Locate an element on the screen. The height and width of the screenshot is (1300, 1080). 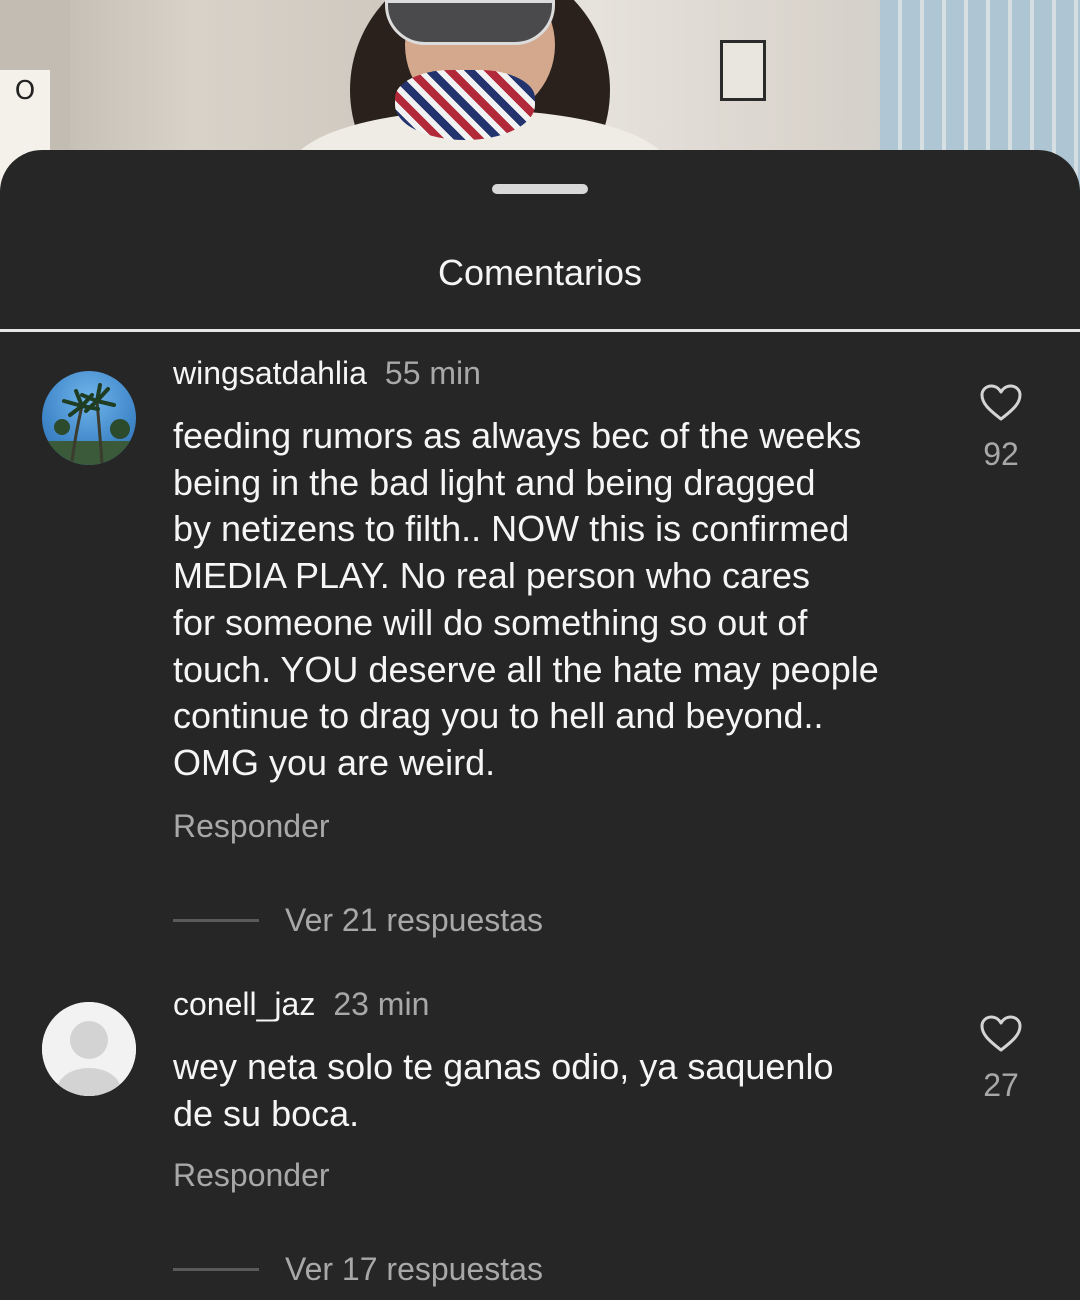
like-count: 27 is located at coordinates (1001, 1085).